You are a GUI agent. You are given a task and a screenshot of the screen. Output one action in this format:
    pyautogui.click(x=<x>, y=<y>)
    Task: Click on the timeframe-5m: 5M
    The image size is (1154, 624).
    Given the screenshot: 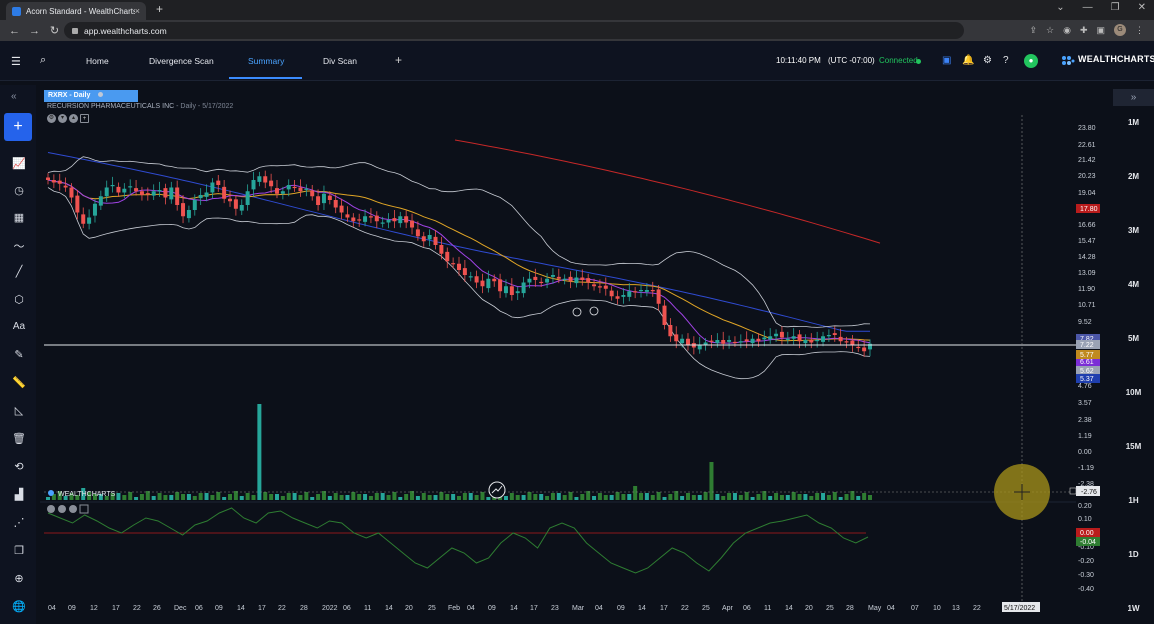 What is the action you would take?
    pyautogui.click(x=1133, y=338)
    